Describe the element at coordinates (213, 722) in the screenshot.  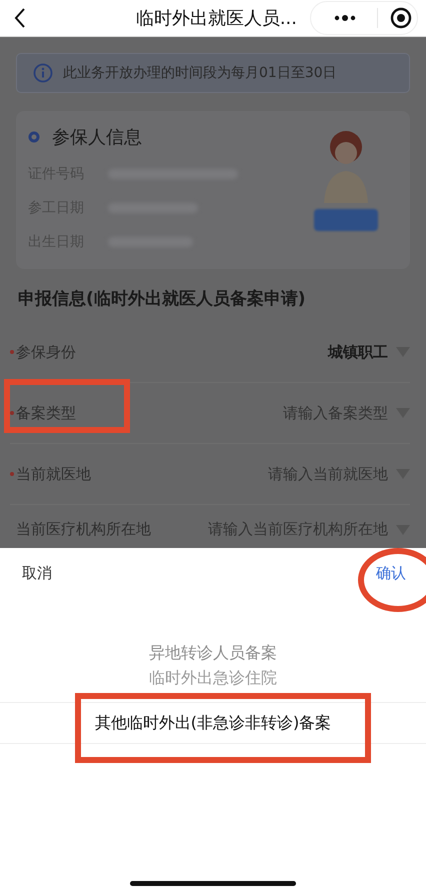
I see `picker-option: 其他临时外出(非急诊非转诊)备案` at that location.